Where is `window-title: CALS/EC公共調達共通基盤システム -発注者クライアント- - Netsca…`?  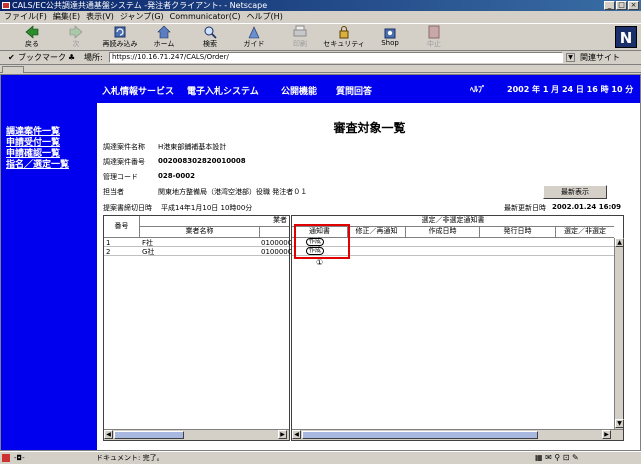
window-title: CALS/EC公共調達共通基盤システム -発注者クライアント- - Netsca… is located at coordinates (140, 5).